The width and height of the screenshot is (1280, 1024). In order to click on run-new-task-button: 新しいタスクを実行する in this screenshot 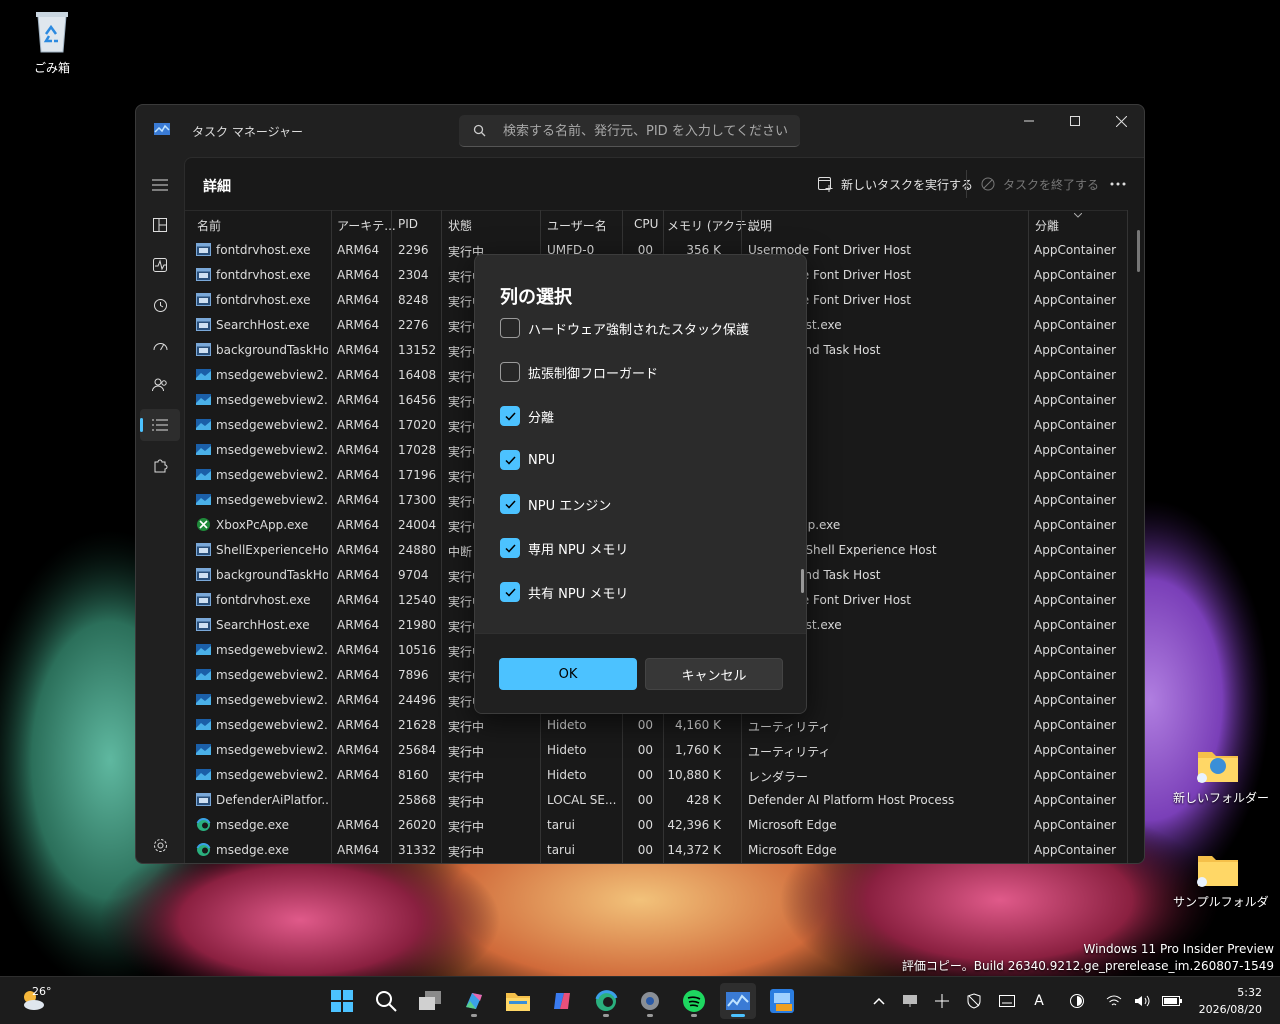, I will do `click(895, 184)`.